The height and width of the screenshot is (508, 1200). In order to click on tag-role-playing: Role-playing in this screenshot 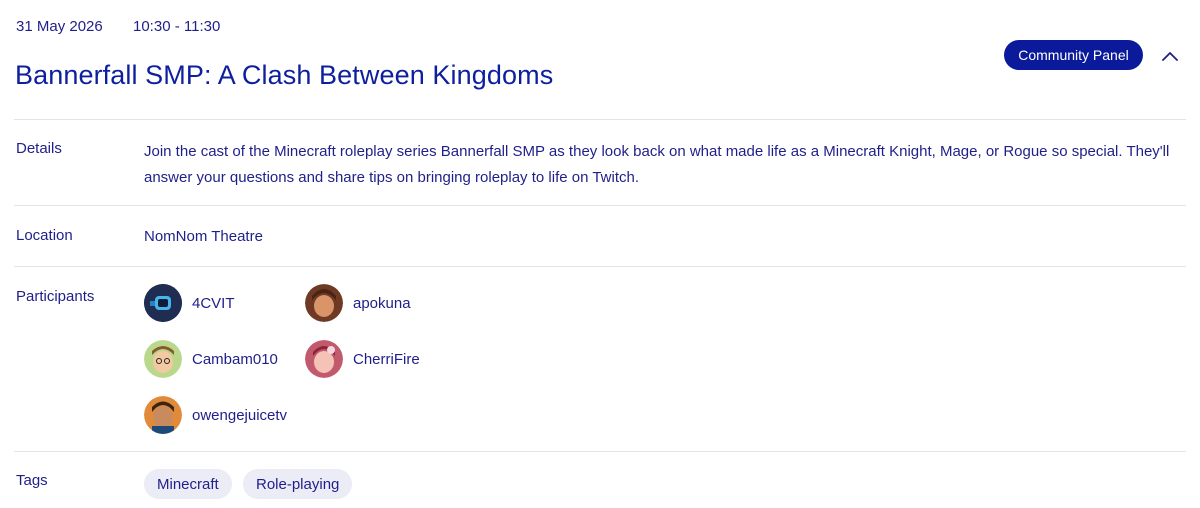, I will do `click(298, 484)`.